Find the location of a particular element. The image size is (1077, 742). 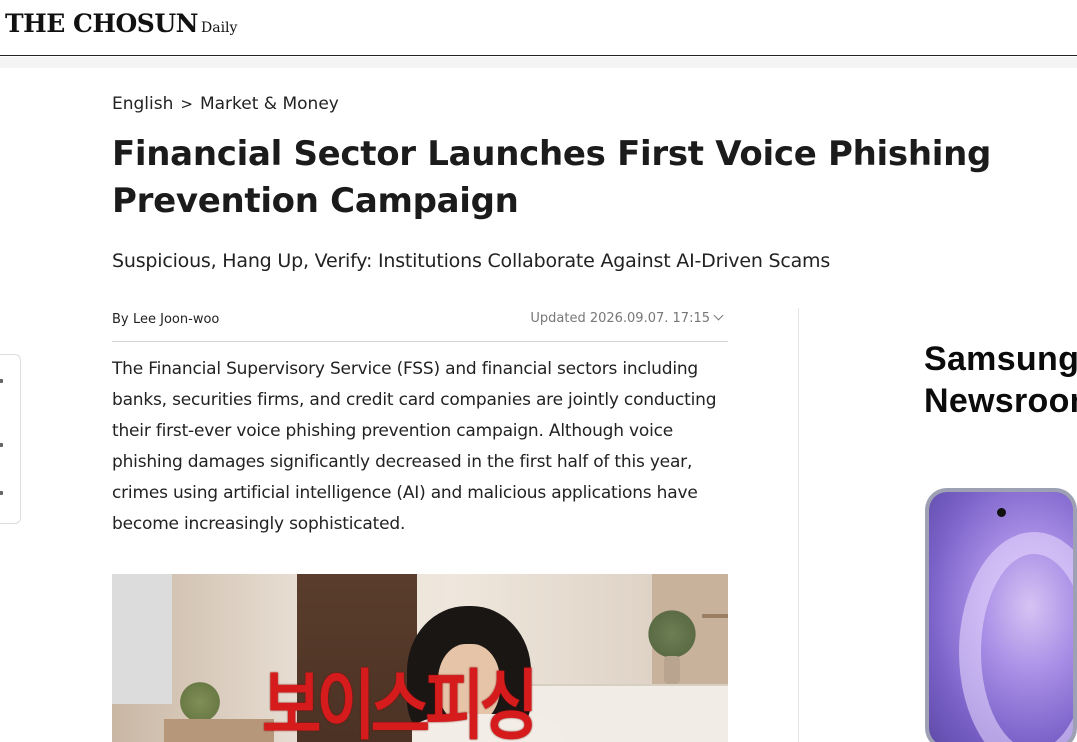

ad-phone-image is located at coordinates (1001, 615).